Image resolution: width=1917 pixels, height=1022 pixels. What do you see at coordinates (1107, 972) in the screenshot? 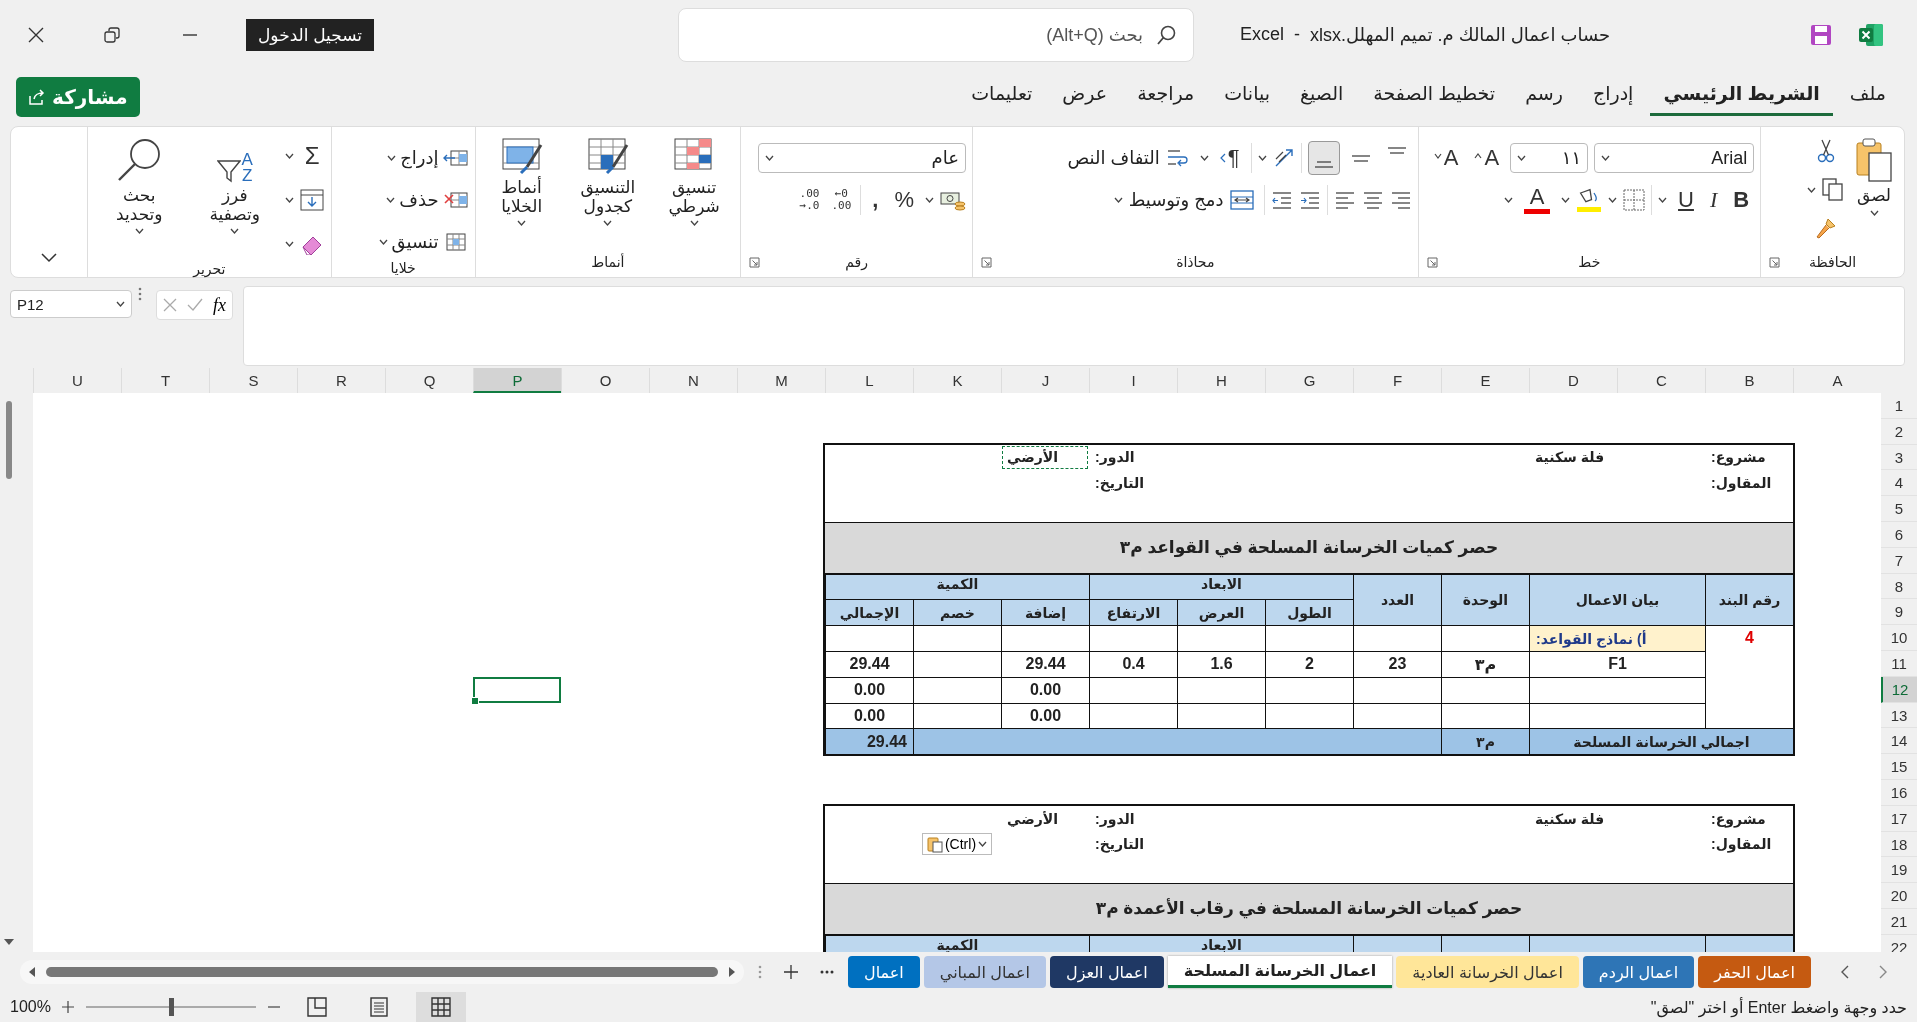
I see `sheet-tab: اعمال العزل` at bounding box center [1107, 972].